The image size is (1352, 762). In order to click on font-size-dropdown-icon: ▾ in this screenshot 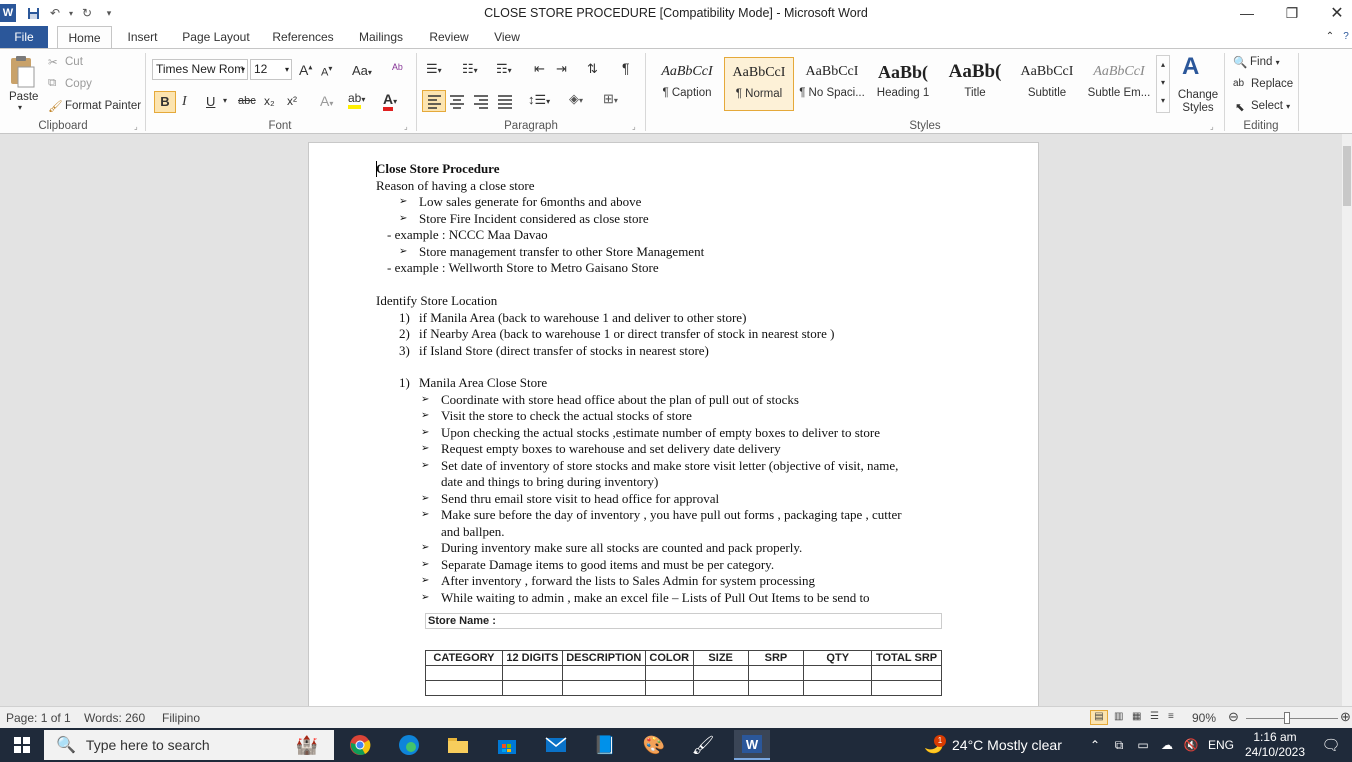, I will do `click(287, 69)`.